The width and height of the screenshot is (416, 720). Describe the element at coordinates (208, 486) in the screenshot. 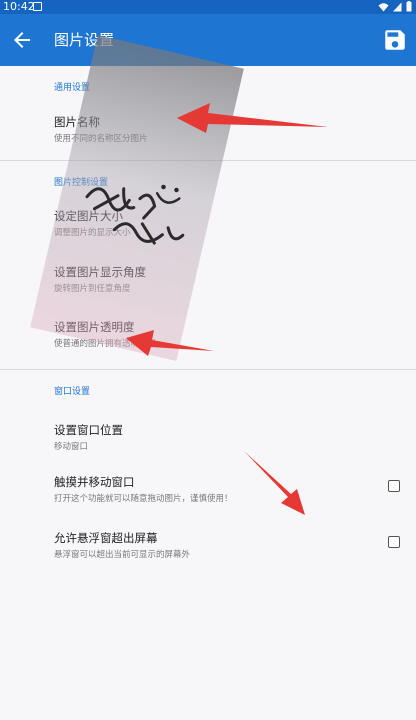

I see `pref-touch-move-window: 触摸并移动窗口 打开这个功能就可以随意拖动图片，谨慎使用！` at that location.